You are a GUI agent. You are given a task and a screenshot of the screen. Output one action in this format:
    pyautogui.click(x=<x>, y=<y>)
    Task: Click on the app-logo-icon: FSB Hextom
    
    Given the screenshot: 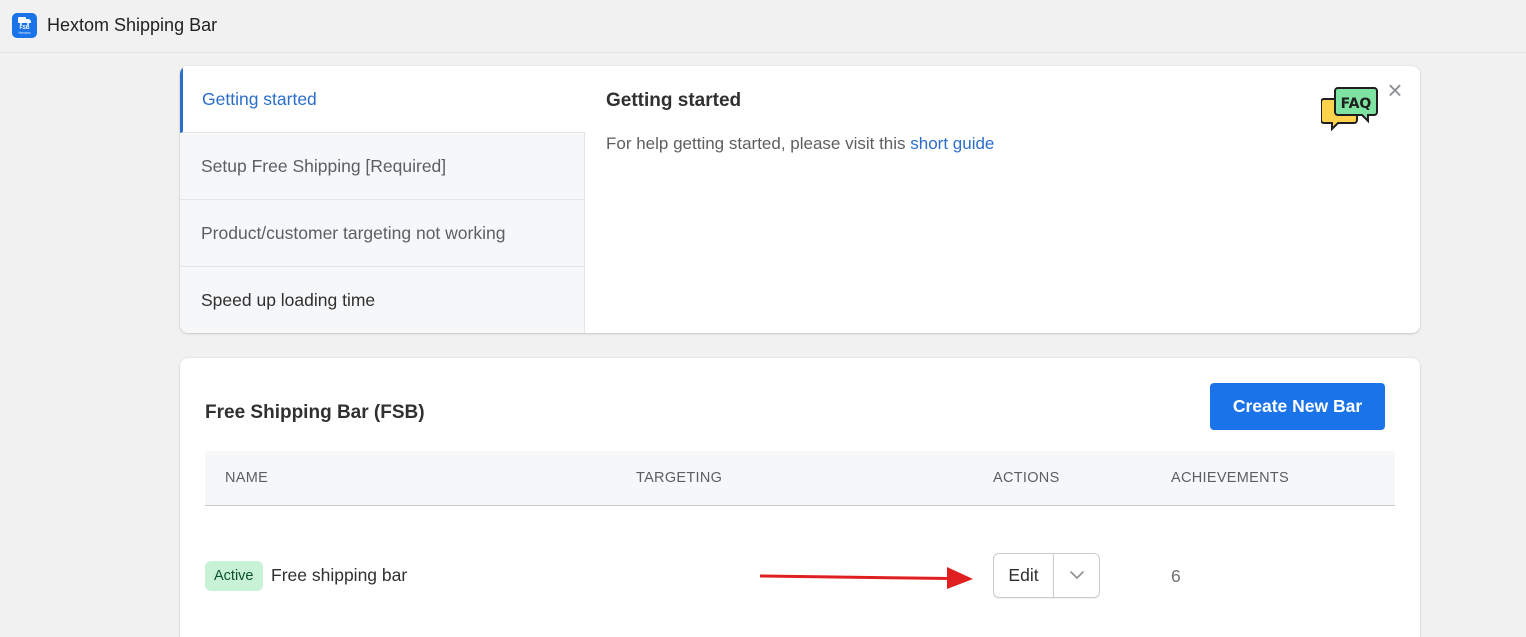 What is the action you would take?
    pyautogui.click(x=24, y=25)
    